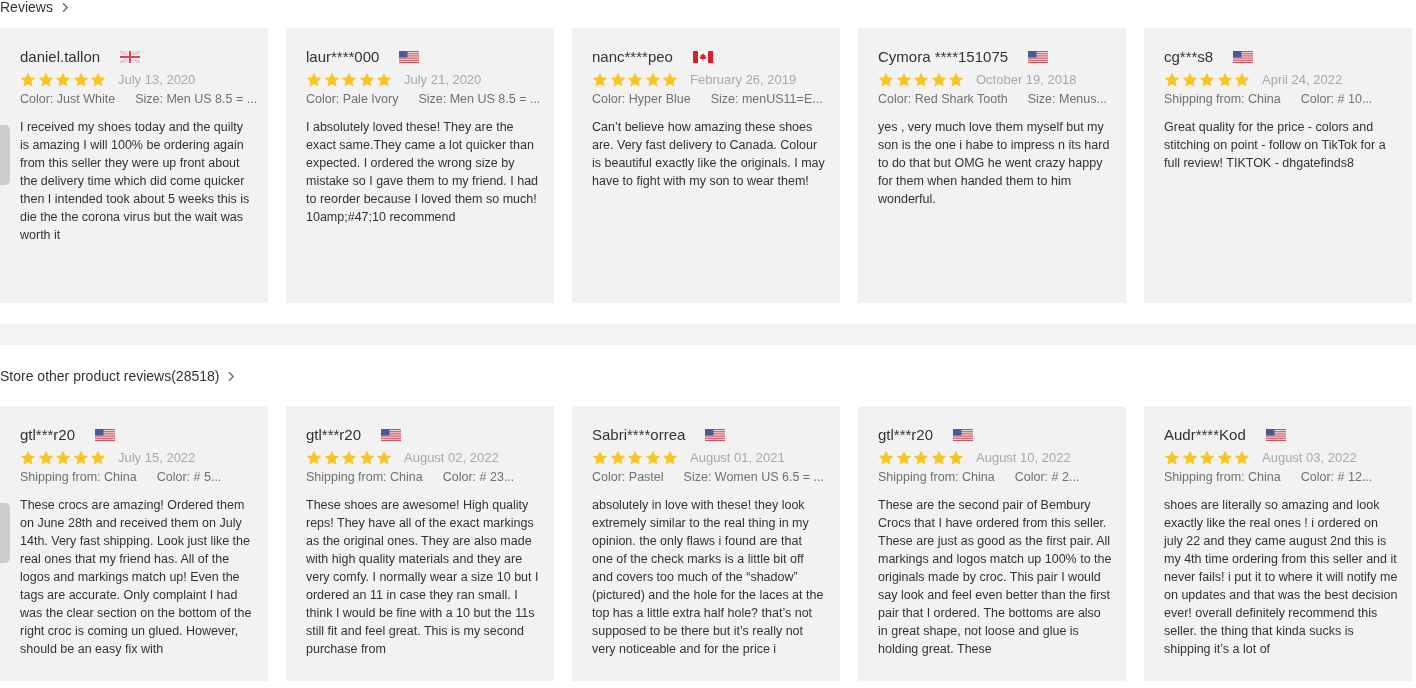 This screenshot has height=688, width=1416. Describe the element at coordinates (737, 458) in the screenshot. I see `review-date: August 01, 2021` at that location.